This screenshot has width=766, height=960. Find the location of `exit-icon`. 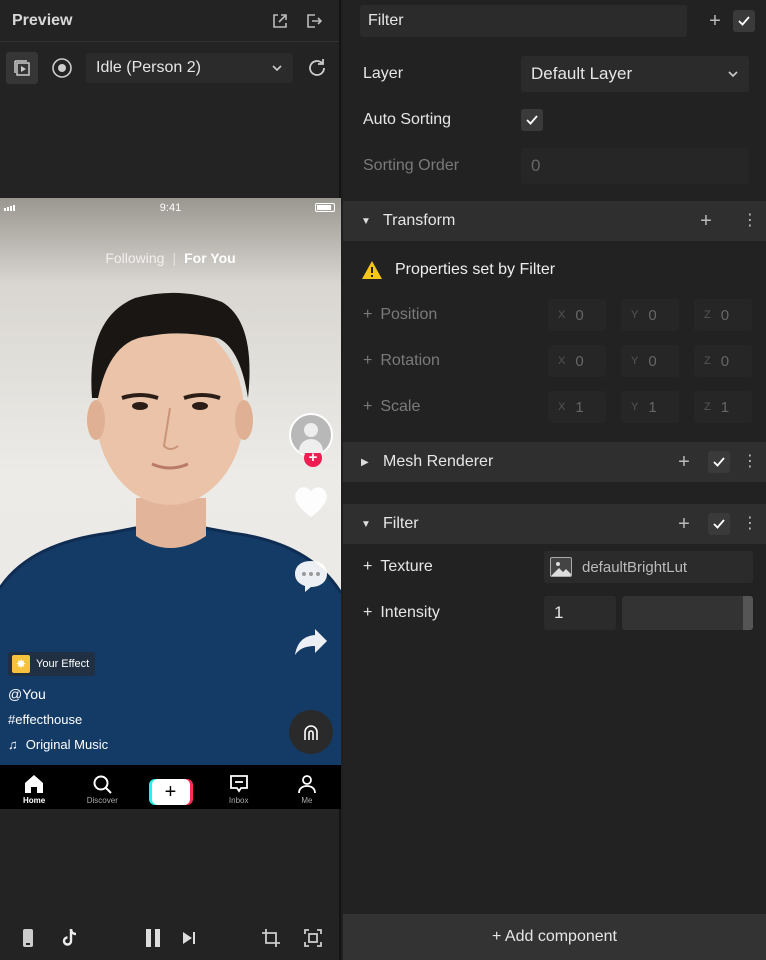

exit-icon is located at coordinates (314, 21).